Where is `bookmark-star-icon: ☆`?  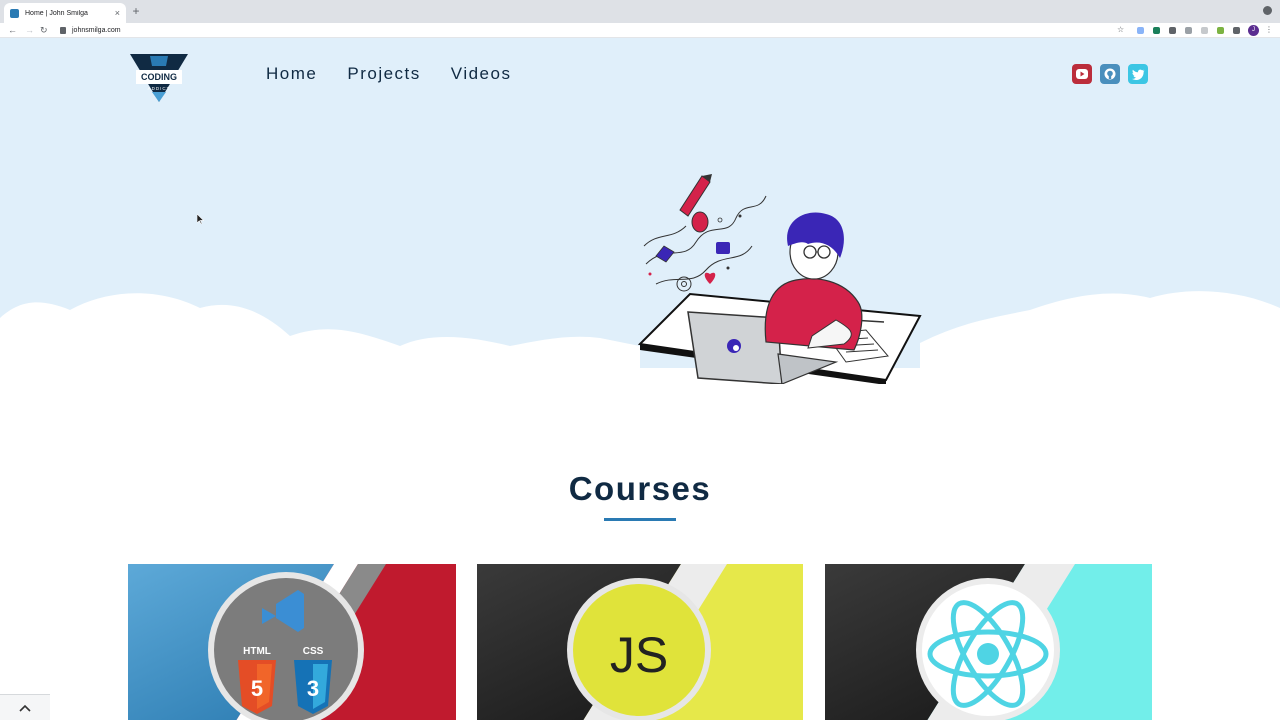 bookmark-star-icon: ☆ is located at coordinates (1120, 30).